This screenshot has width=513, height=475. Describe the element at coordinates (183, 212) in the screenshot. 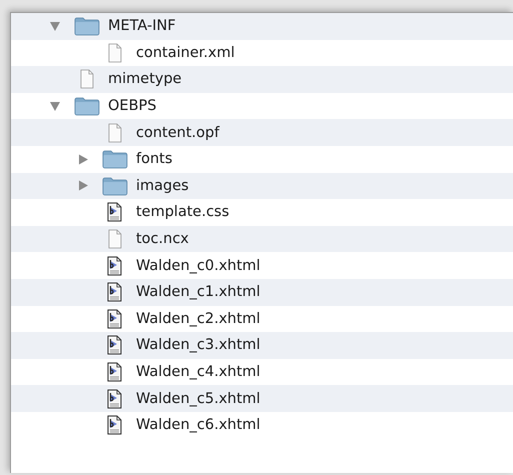

I see `file-name: template.css` at that location.